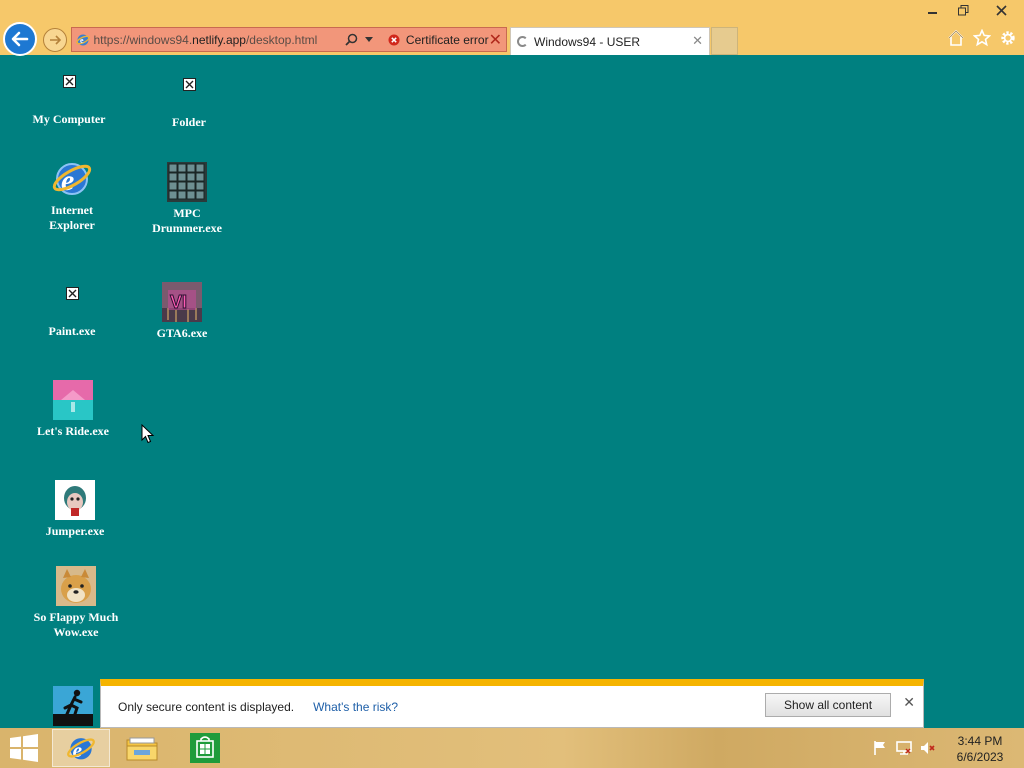 The width and height of the screenshot is (1024, 768). Describe the element at coordinates (394, 39) in the screenshot. I see `error-icon` at that location.